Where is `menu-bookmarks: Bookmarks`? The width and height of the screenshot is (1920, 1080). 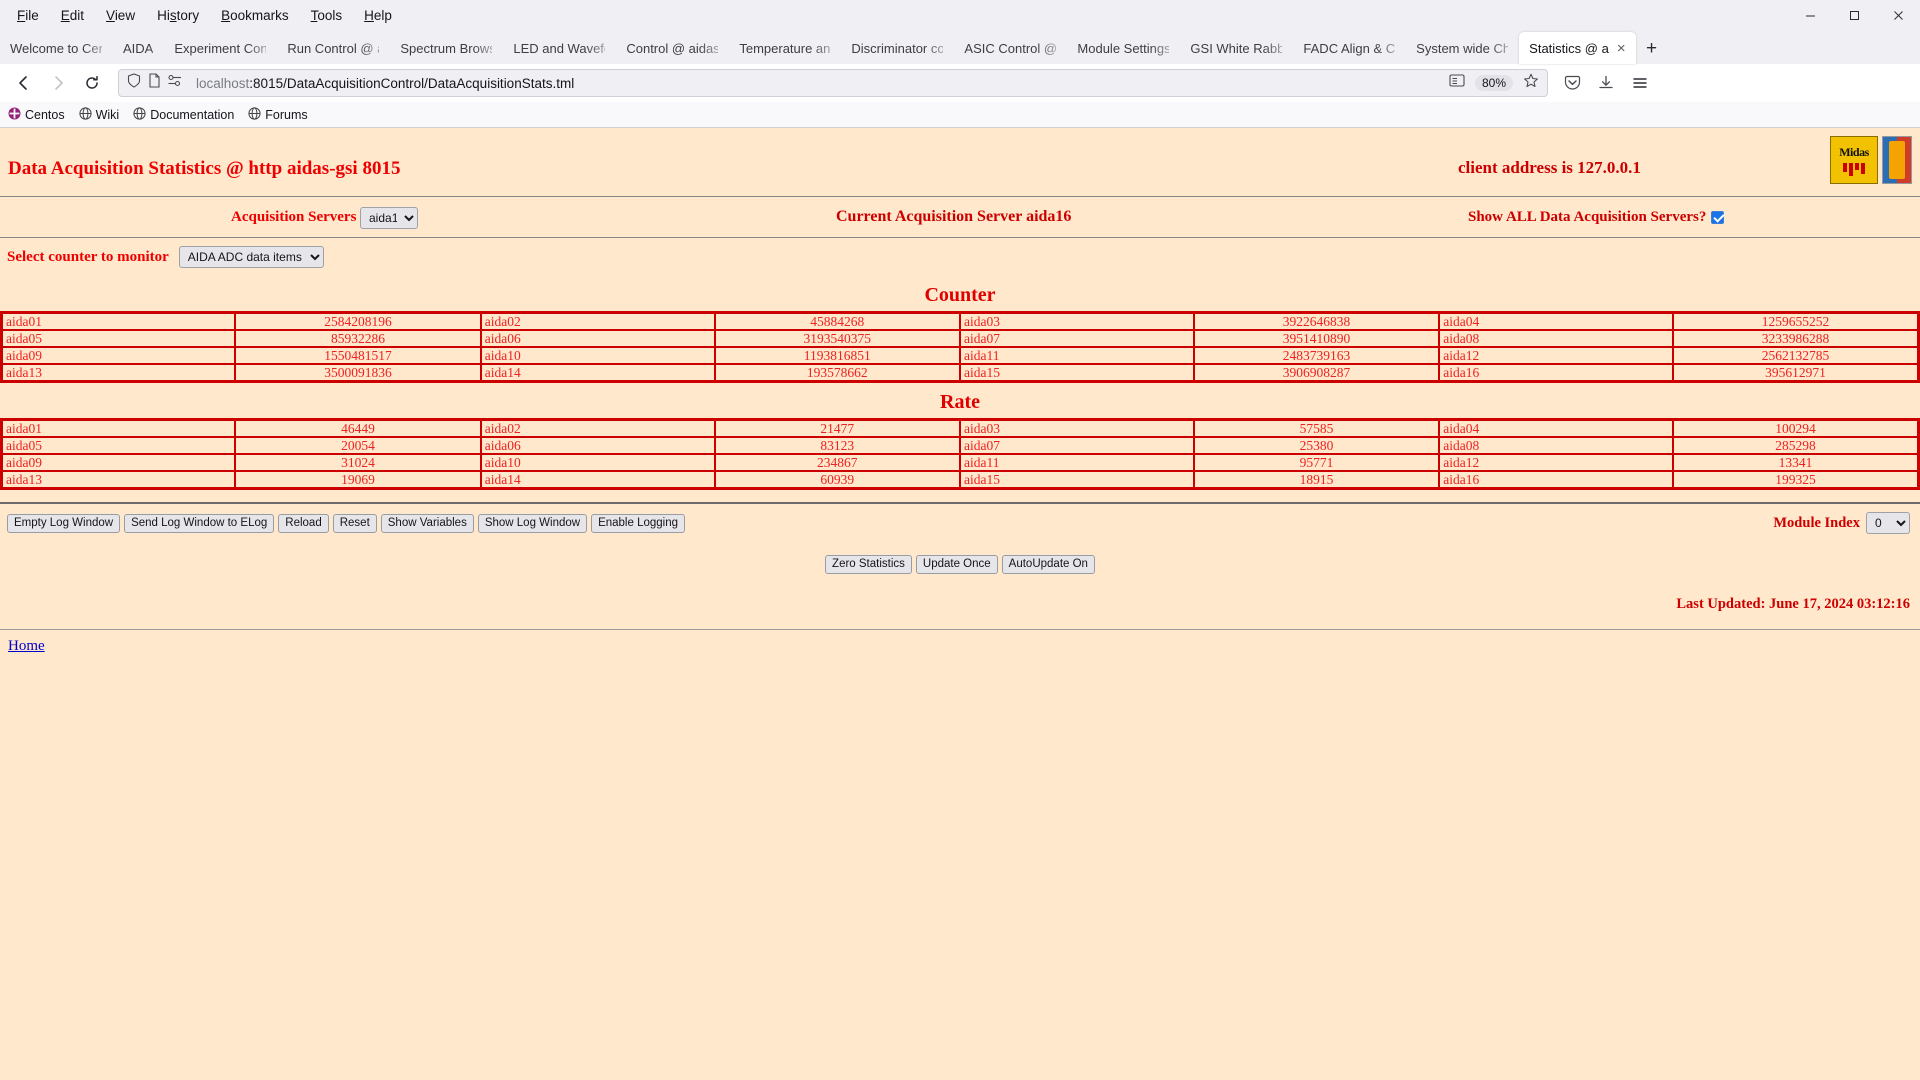
menu-bookmarks: Bookmarks is located at coordinates (255, 15).